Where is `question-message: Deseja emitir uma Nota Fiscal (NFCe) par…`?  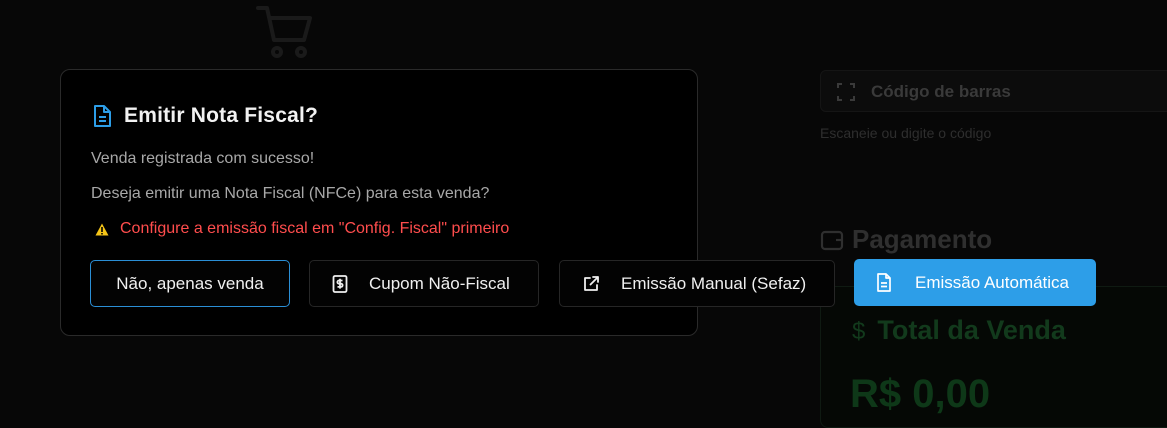 question-message: Deseja emitir uma Nota Fiscal (NFCe) par… is located at coordinates (290, 193).